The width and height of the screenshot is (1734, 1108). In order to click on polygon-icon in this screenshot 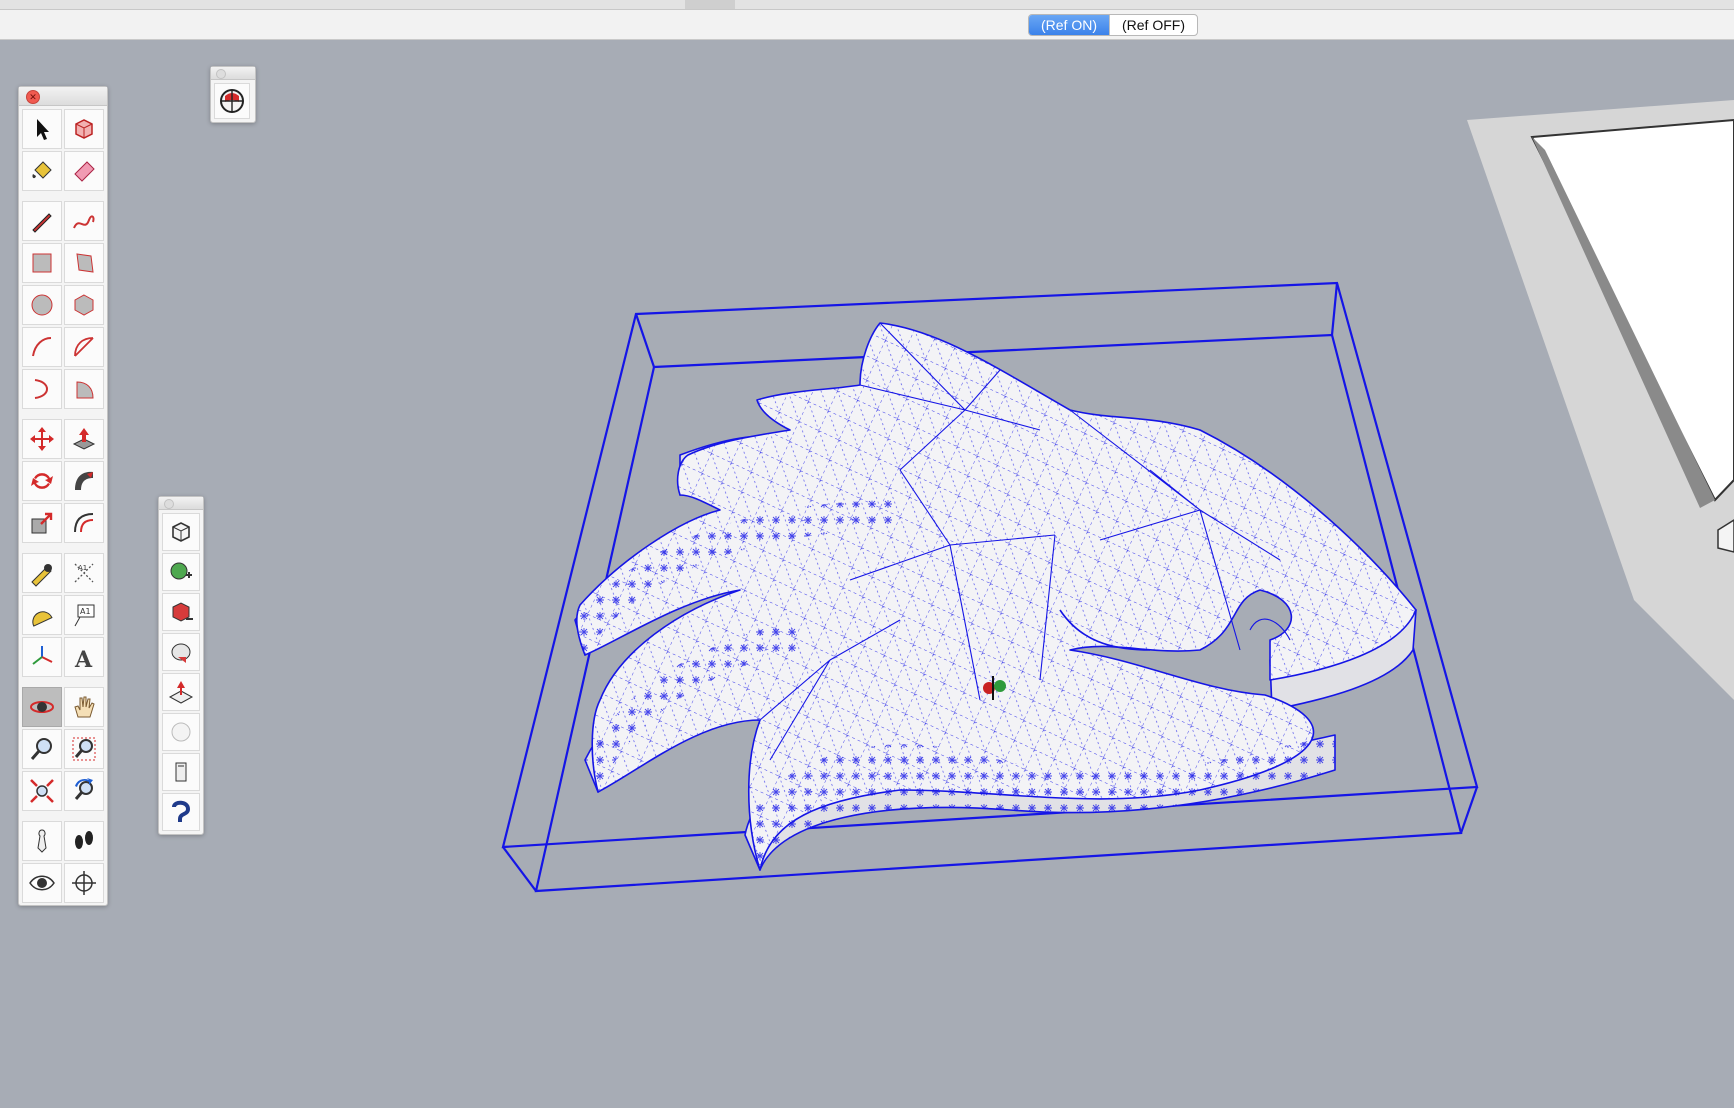, I will do `click(84, 305)`.